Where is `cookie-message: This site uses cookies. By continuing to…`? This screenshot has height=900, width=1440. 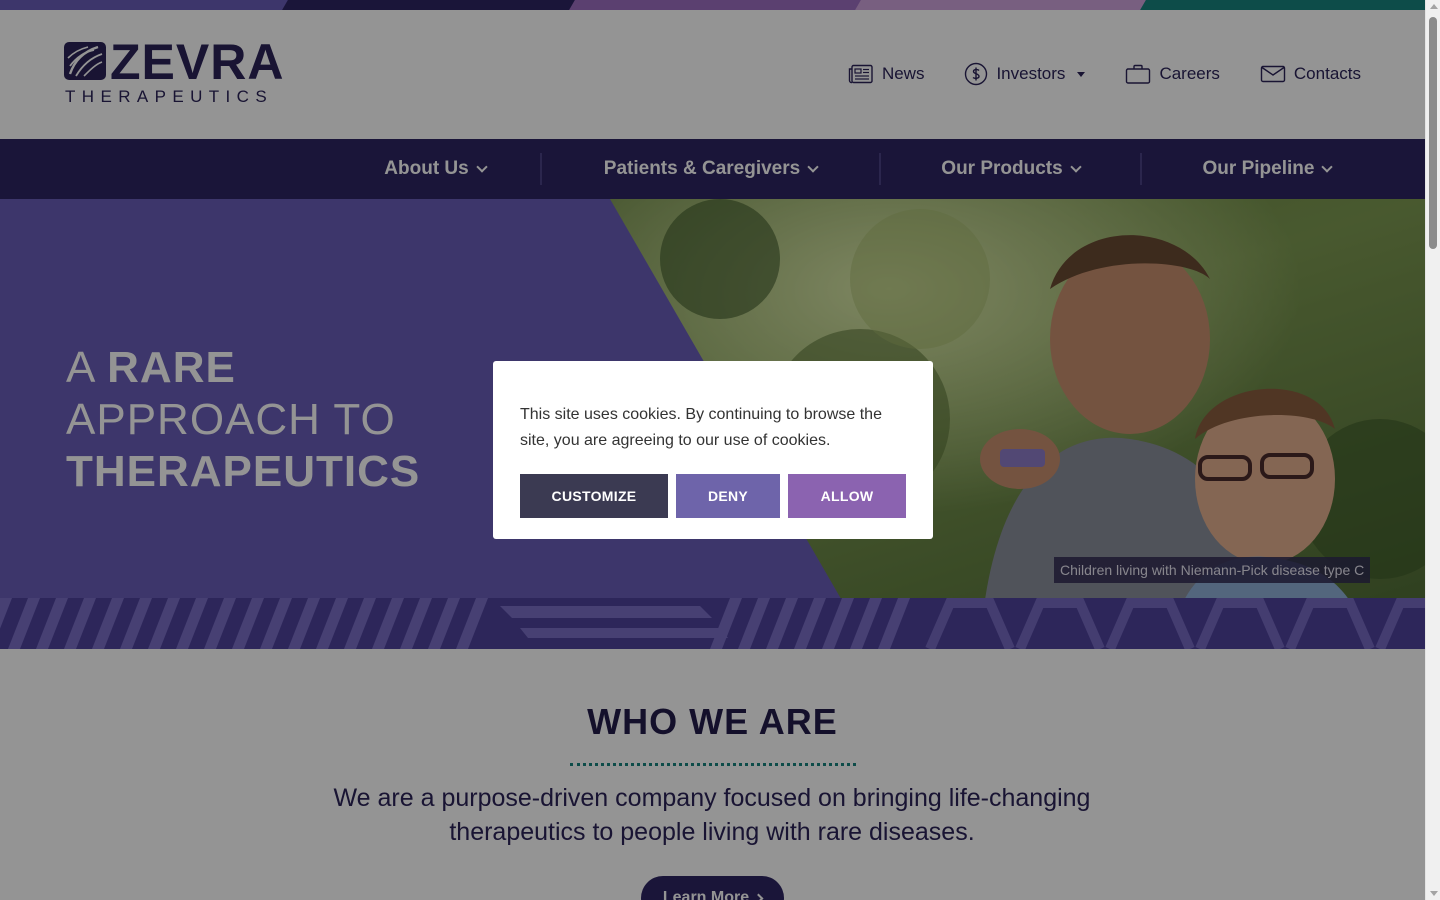 cookie-message: This site uses cookies. By continuing to… is located at coordinates (701, 427).